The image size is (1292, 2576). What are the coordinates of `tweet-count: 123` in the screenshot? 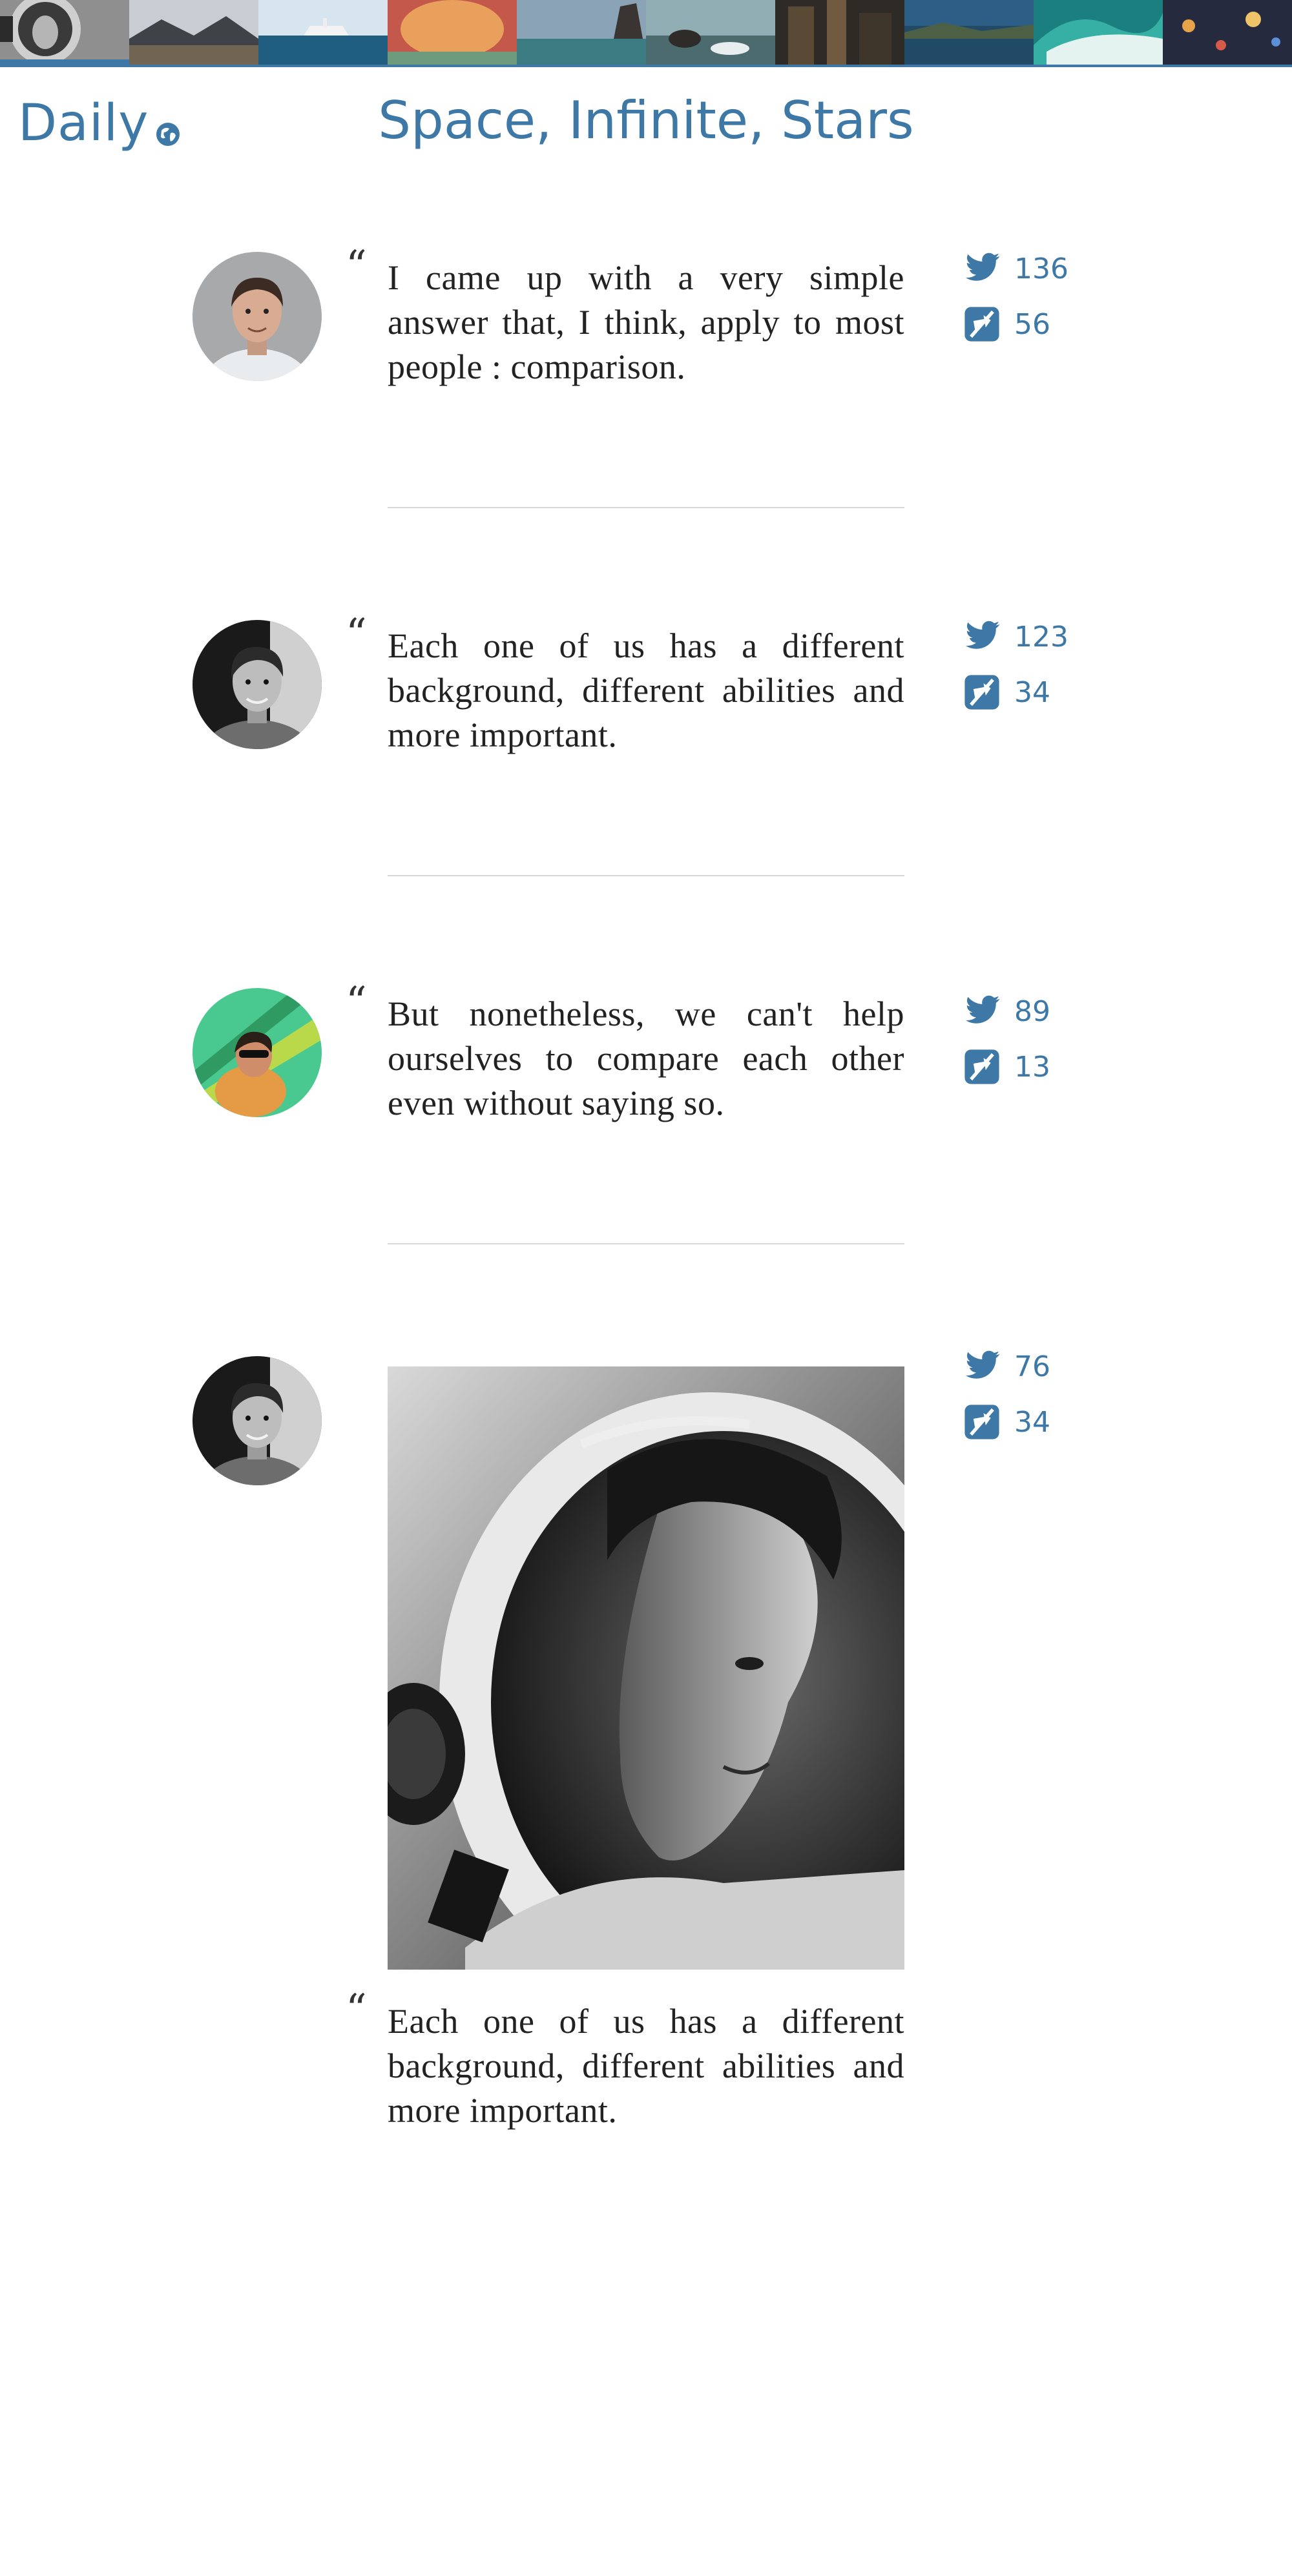 It's located at (1016, 636).